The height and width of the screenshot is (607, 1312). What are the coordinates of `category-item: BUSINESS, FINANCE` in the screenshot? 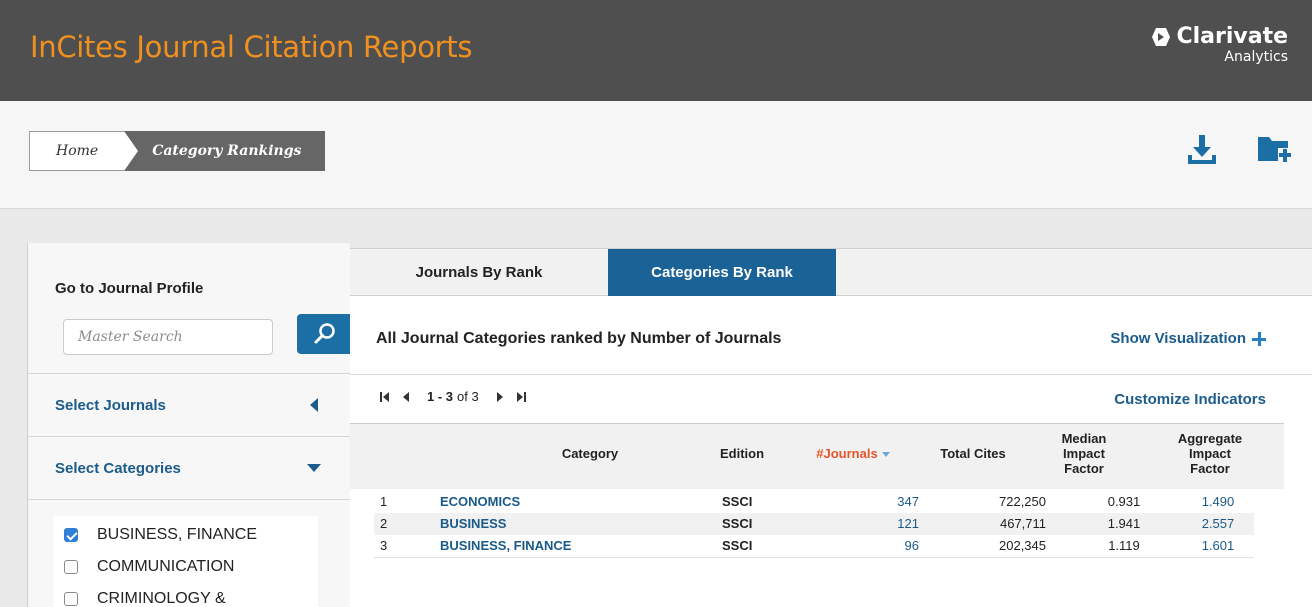 It's located at (185, 535).